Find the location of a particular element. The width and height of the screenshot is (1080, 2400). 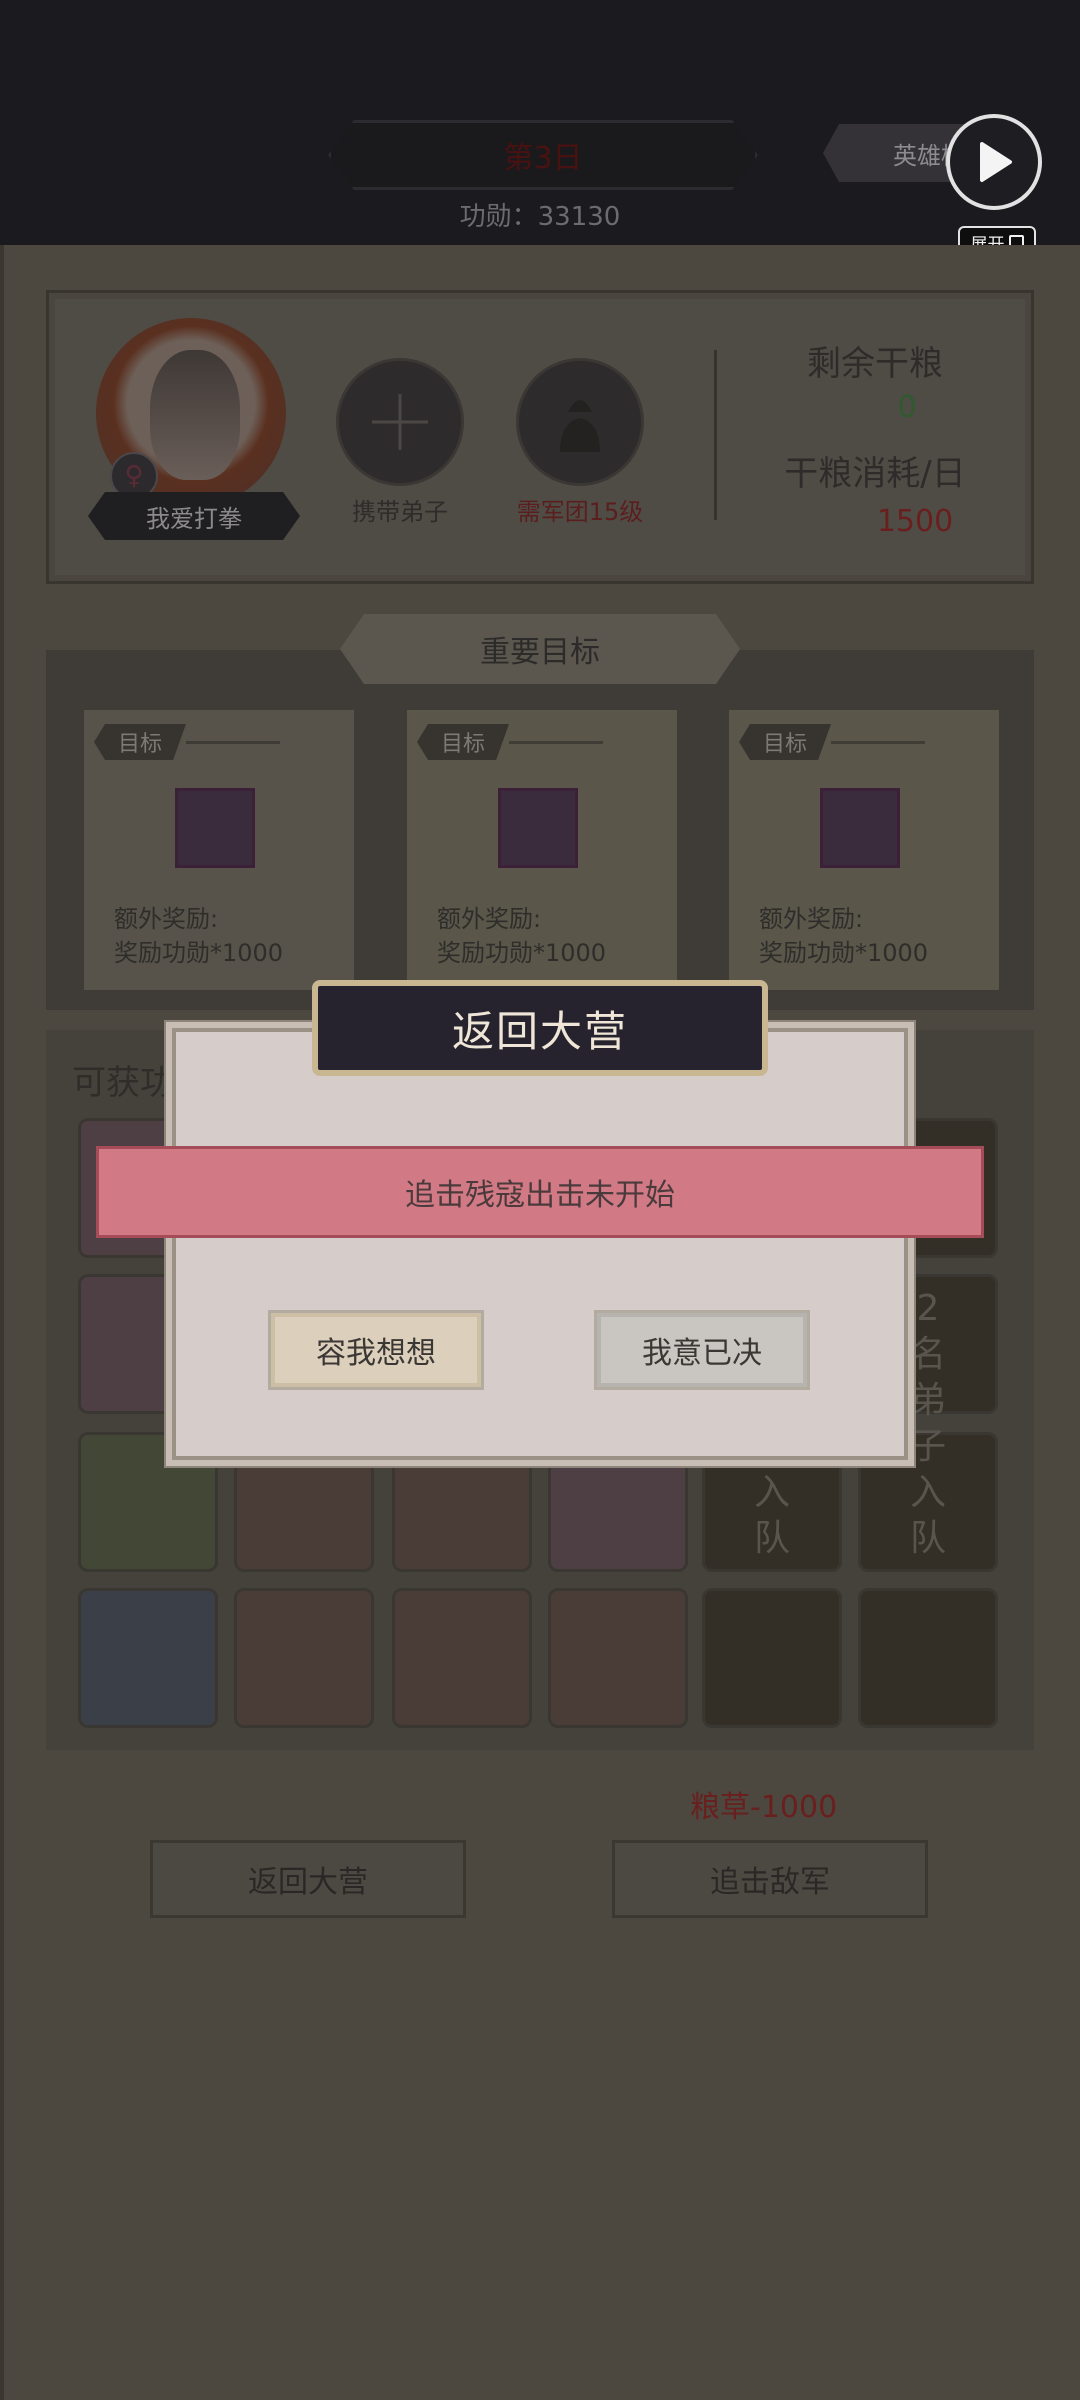

reward-cell-money-bag is located at coordinates (148, 1658).